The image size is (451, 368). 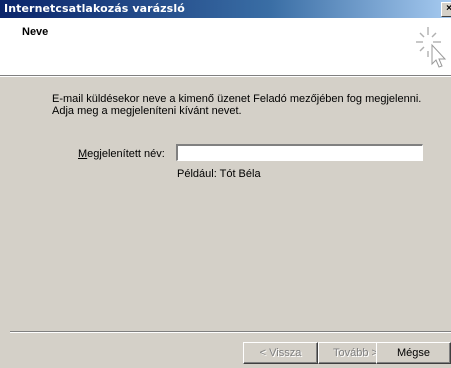 I want to click on title-bar: Internetcsatlakozás varázsló ×, so click(x=225, y=9).